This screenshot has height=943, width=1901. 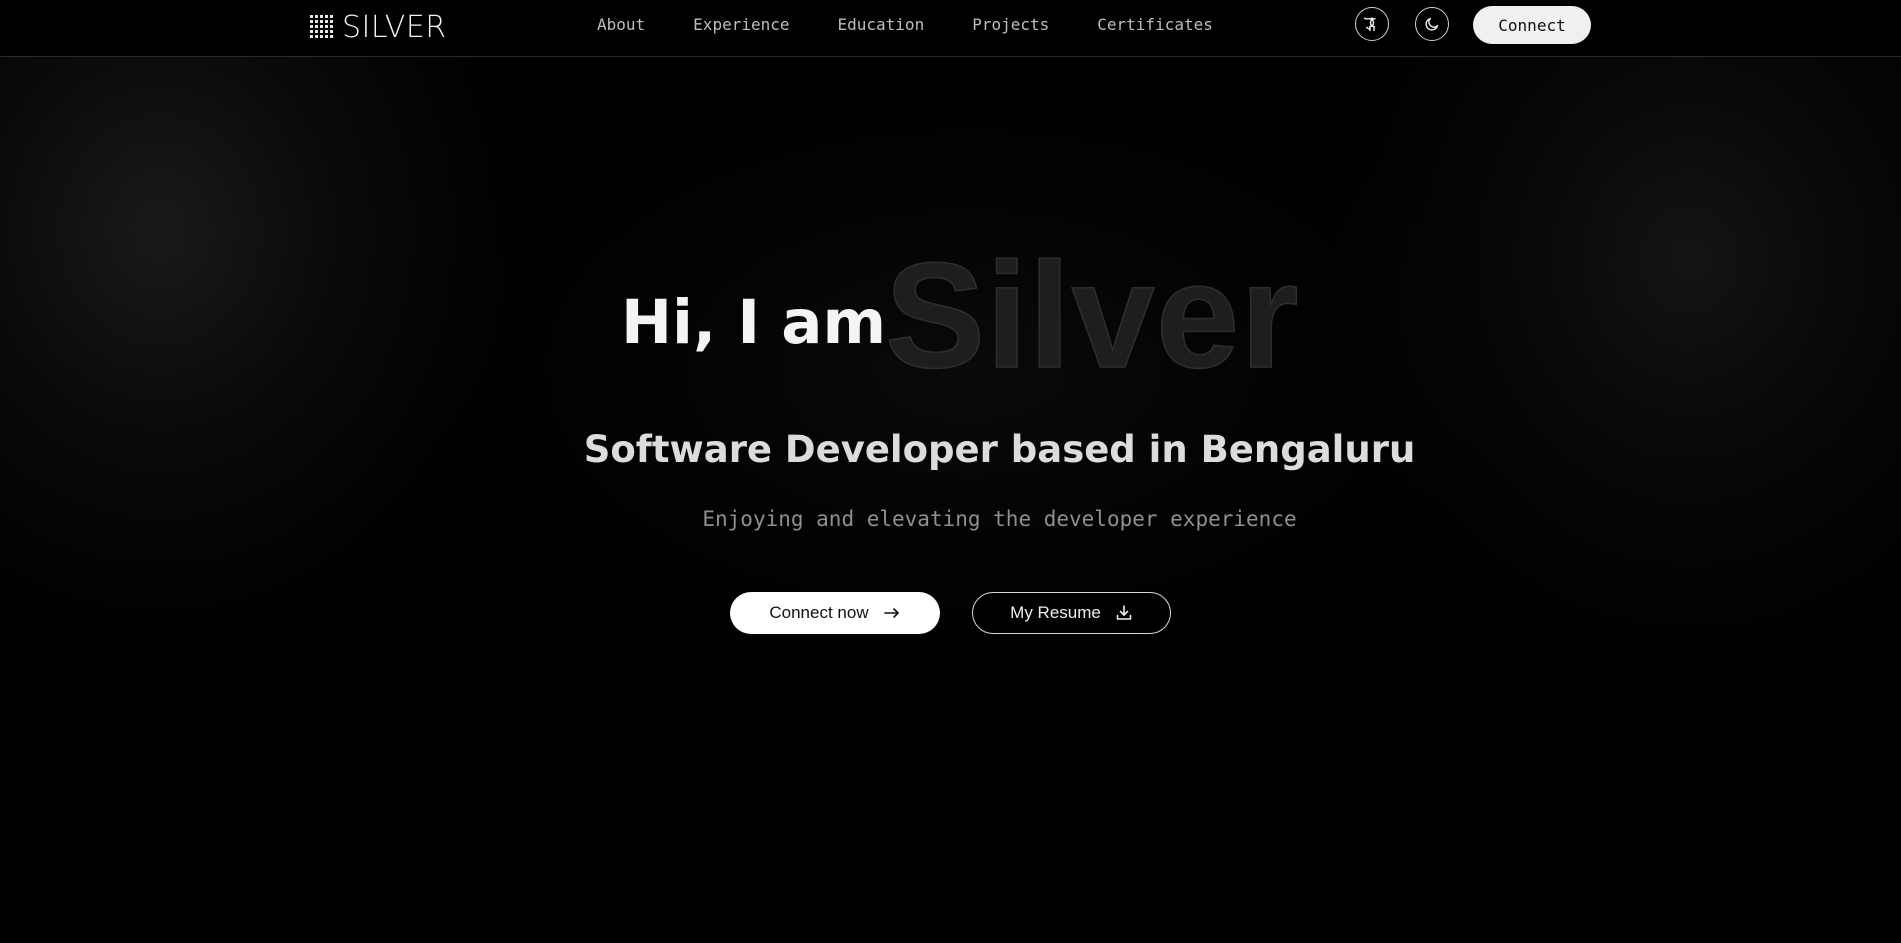 I want to click on grid-dots-icon, so click(x=321, y=26).